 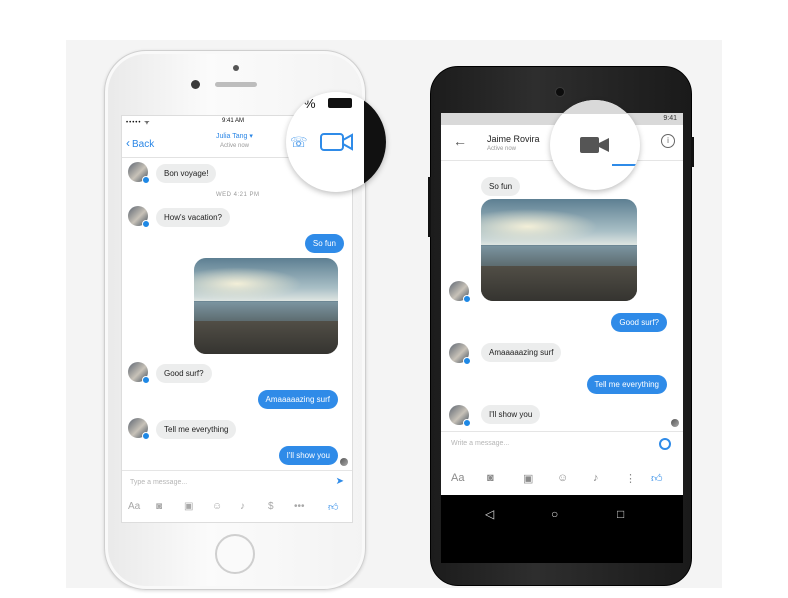 I want to click on send-icon: ➤, so click(x=340, y=481).